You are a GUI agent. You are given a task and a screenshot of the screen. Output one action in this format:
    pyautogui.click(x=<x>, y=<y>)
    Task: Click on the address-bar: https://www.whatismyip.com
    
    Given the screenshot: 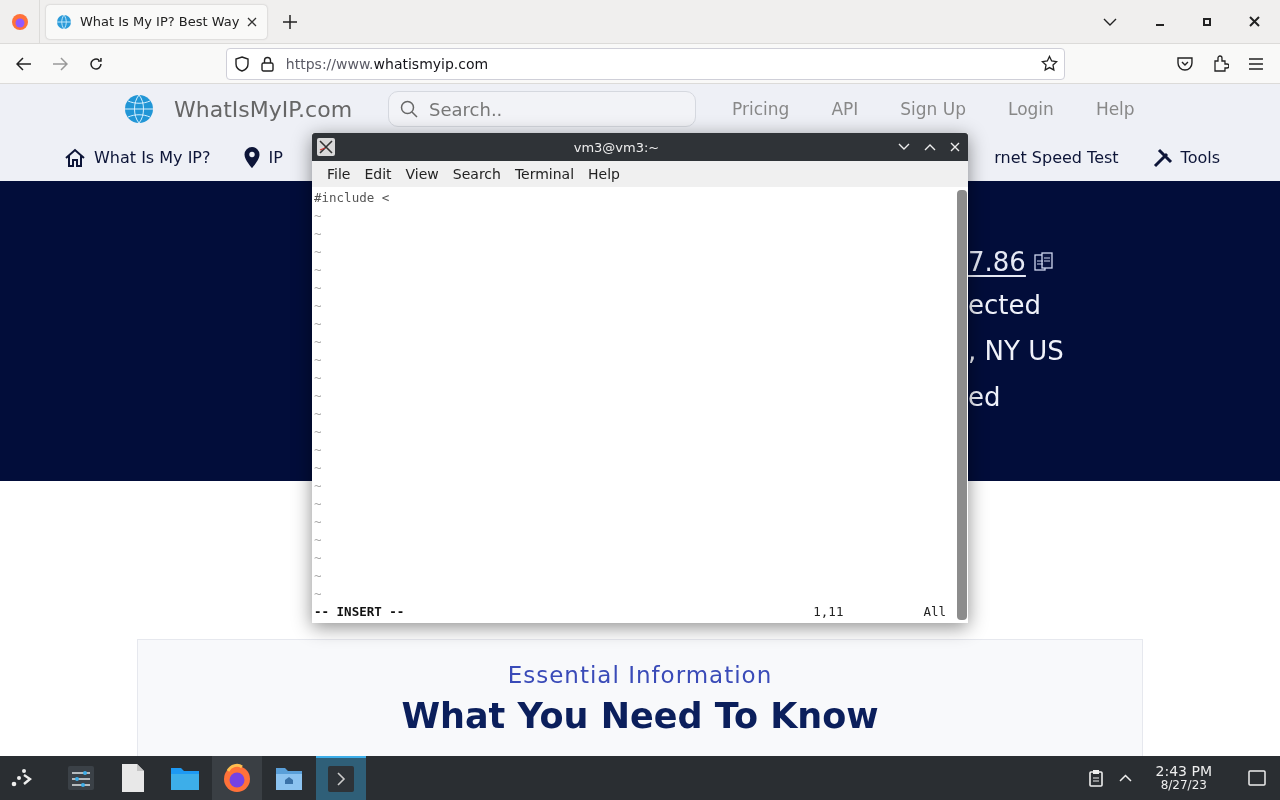 What is the action you would take?
    pyautogui.click(x=645, y=63)
    